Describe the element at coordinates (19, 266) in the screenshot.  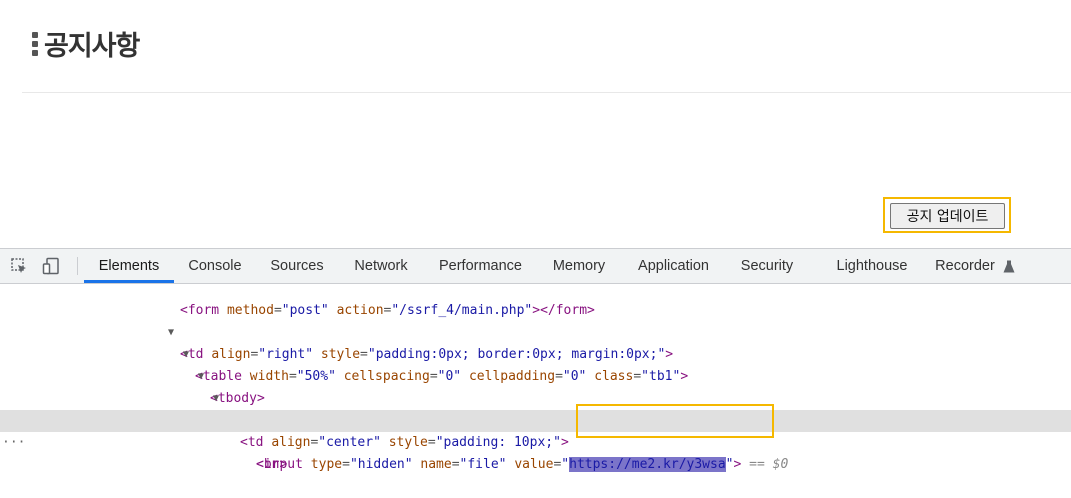
I see `inspect-element-icon` at that location.